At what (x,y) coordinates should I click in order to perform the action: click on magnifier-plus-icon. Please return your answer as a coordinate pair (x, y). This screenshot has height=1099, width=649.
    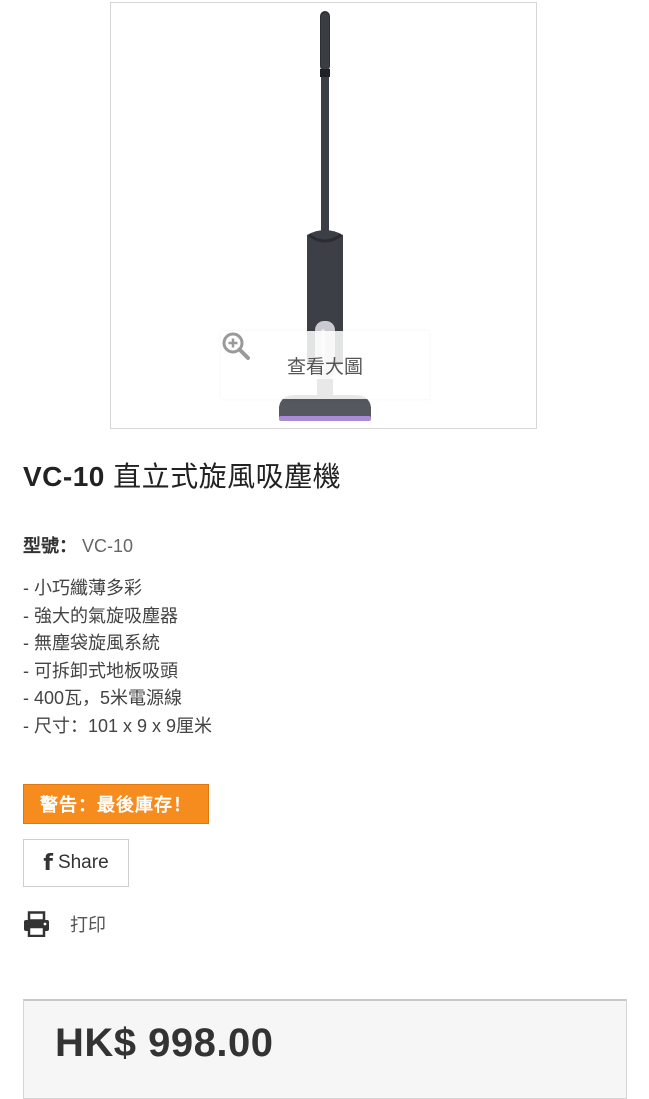
    Looking at the image, I should click on (236, 346).